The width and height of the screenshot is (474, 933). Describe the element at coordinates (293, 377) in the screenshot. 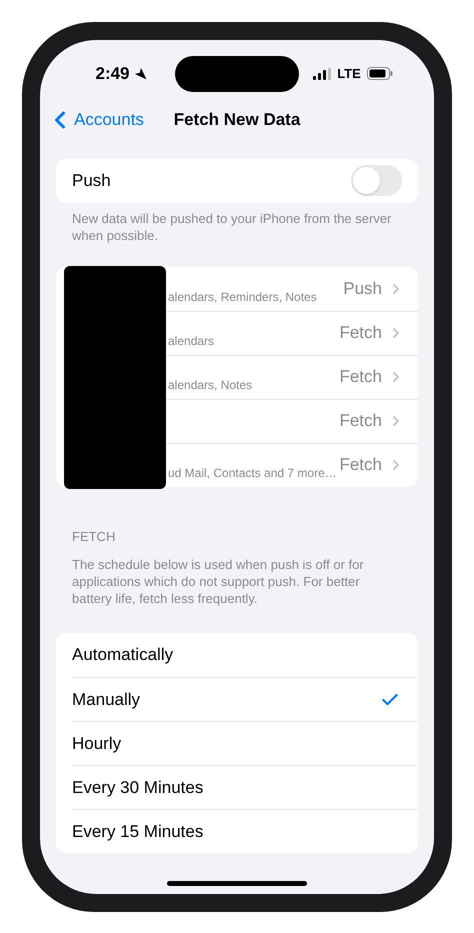

I see `account-row: alendars, Notes Fetch` at that location.